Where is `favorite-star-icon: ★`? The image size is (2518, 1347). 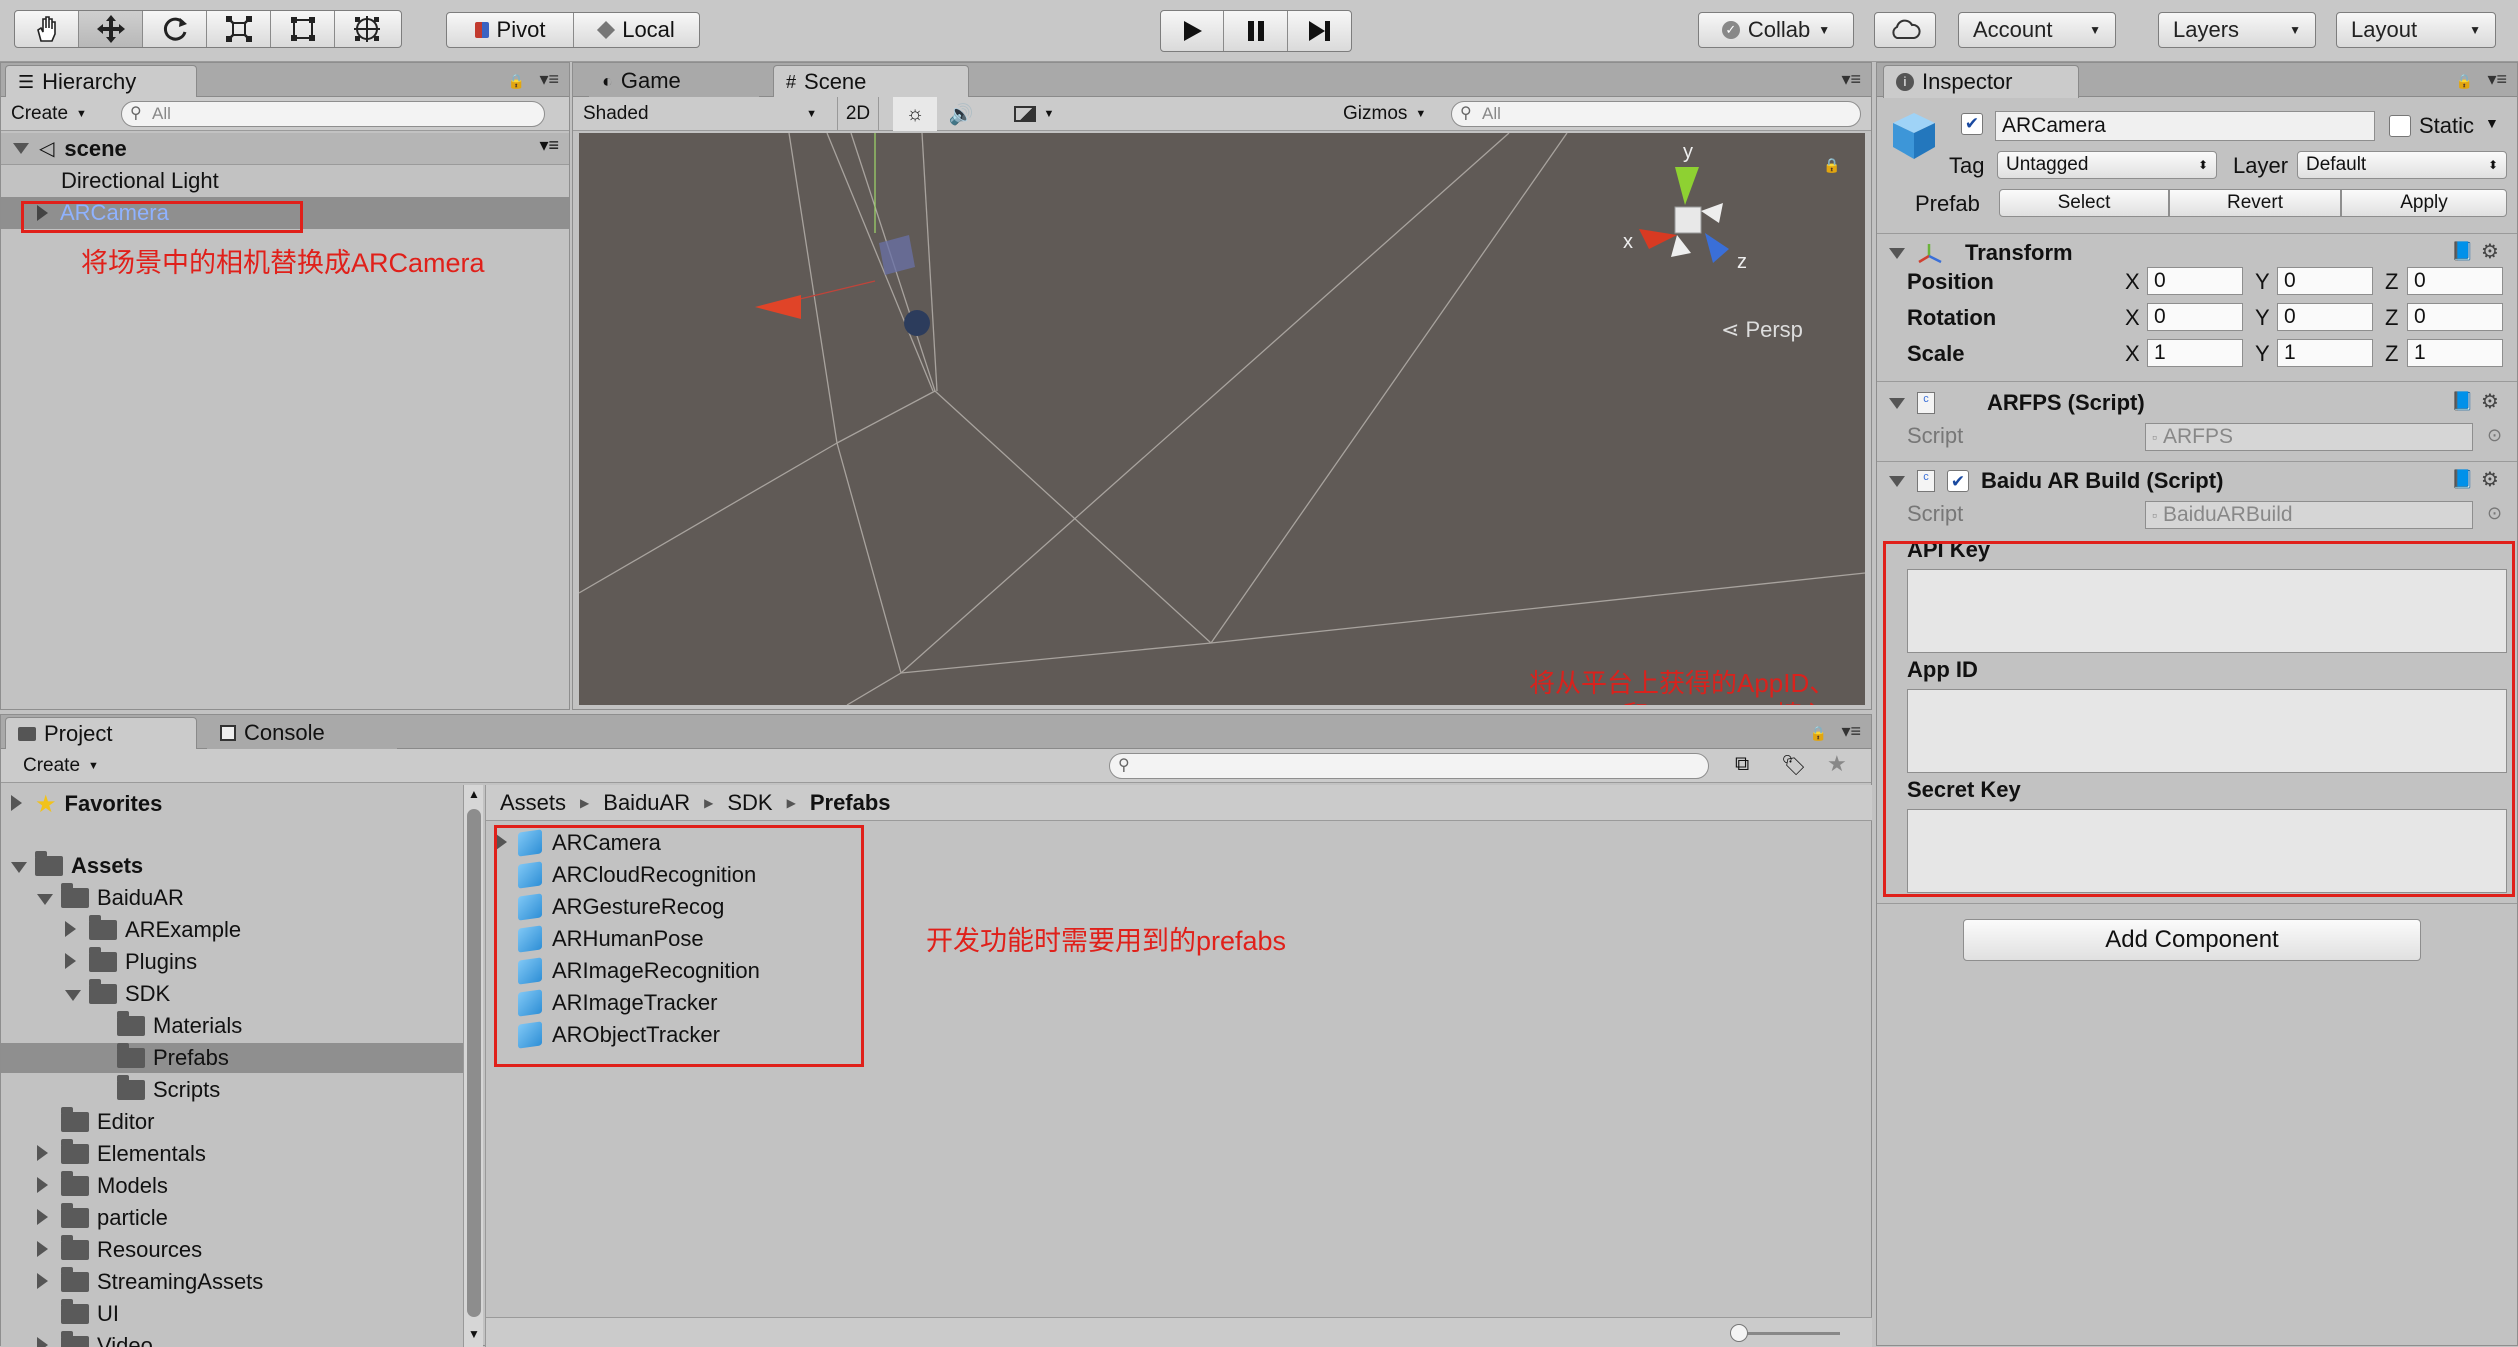 favorite-star-icon: ★ is located at coordinates (1837, 764).